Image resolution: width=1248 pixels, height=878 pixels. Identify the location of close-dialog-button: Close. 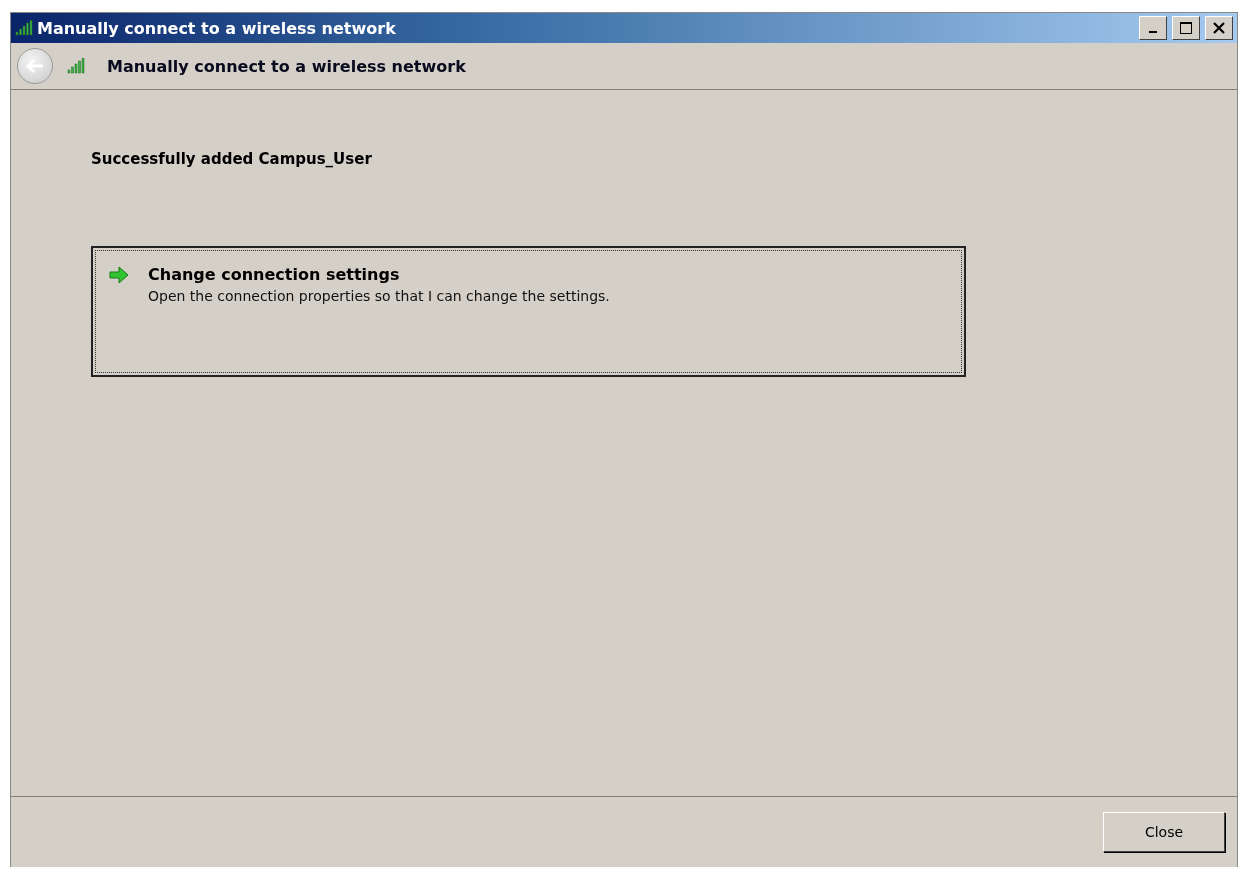
(1164, 832).